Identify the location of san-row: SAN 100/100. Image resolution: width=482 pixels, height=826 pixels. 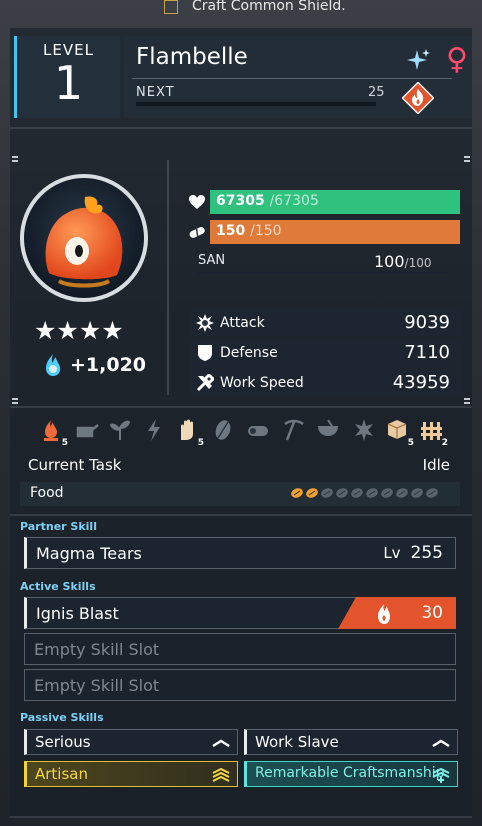
(325, 262).